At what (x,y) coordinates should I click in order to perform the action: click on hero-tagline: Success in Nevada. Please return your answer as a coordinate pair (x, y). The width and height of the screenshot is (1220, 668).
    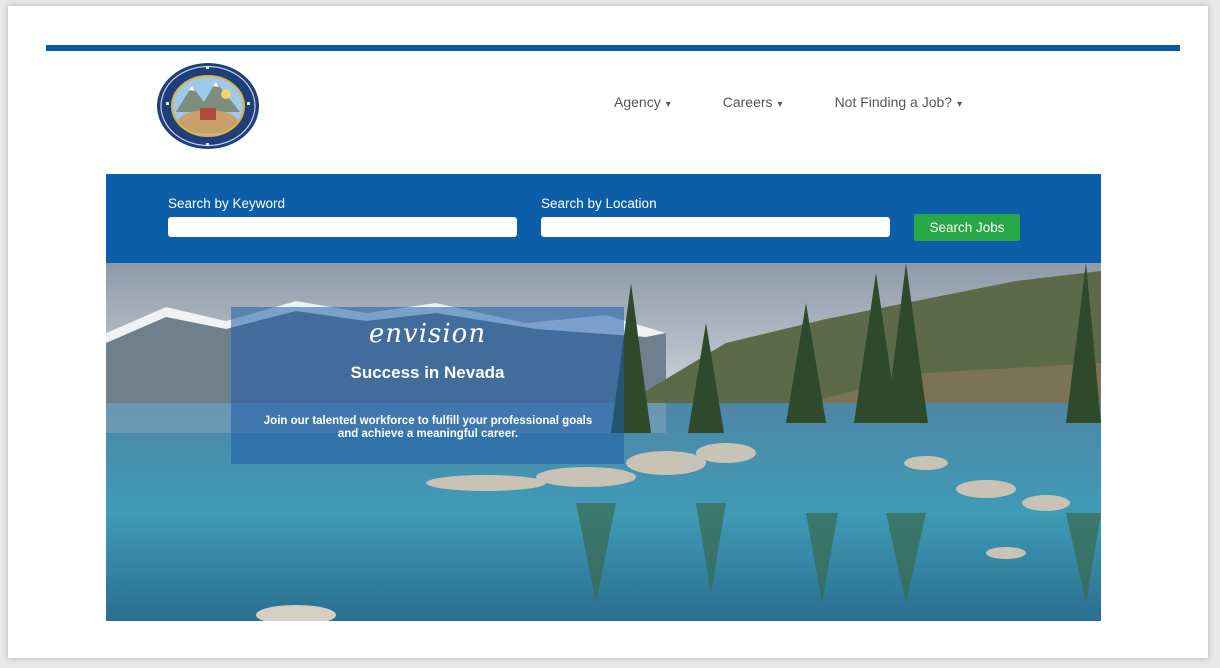
    Looking at the image, I should click on (427, 372).